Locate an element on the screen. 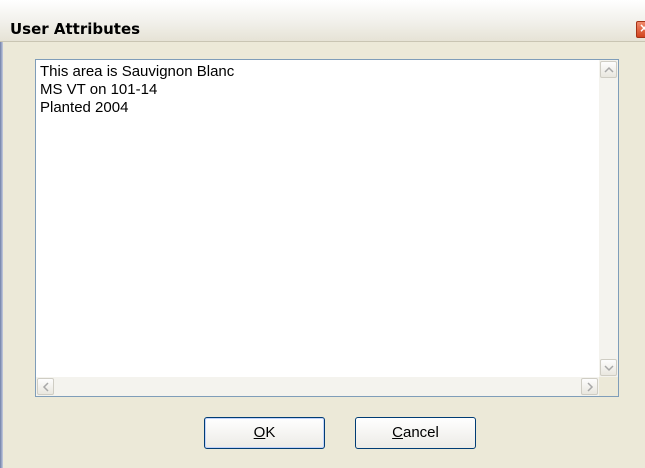  scrollbar-corner is located at coordinates (608, 386).